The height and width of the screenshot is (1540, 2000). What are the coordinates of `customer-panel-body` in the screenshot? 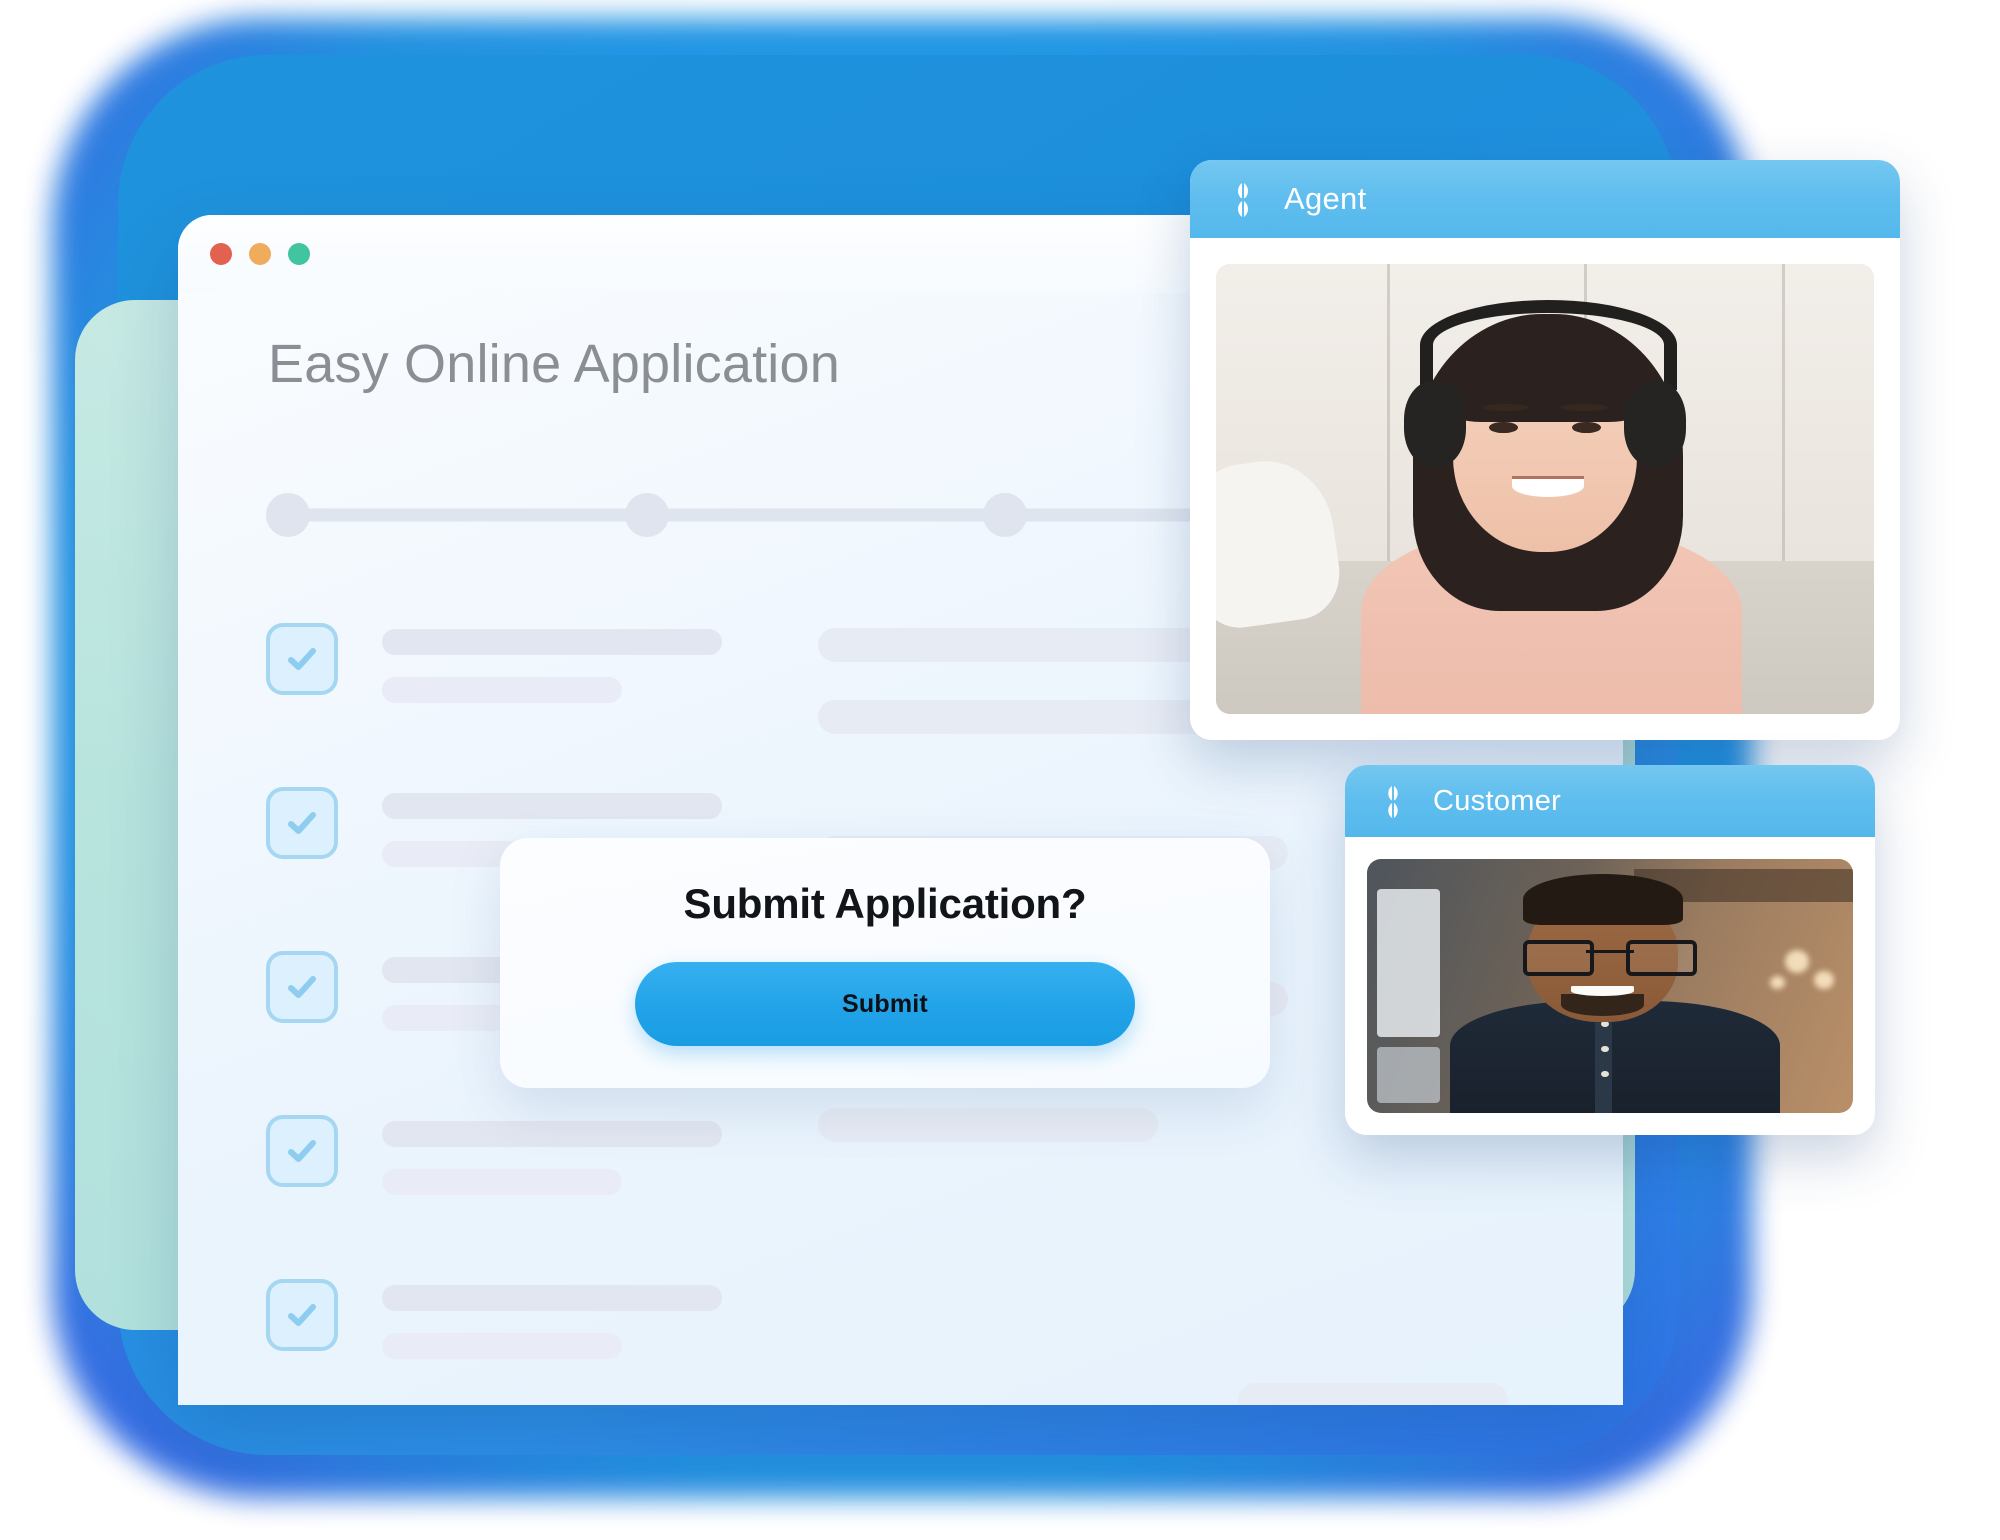 It's located at (1610, 986).